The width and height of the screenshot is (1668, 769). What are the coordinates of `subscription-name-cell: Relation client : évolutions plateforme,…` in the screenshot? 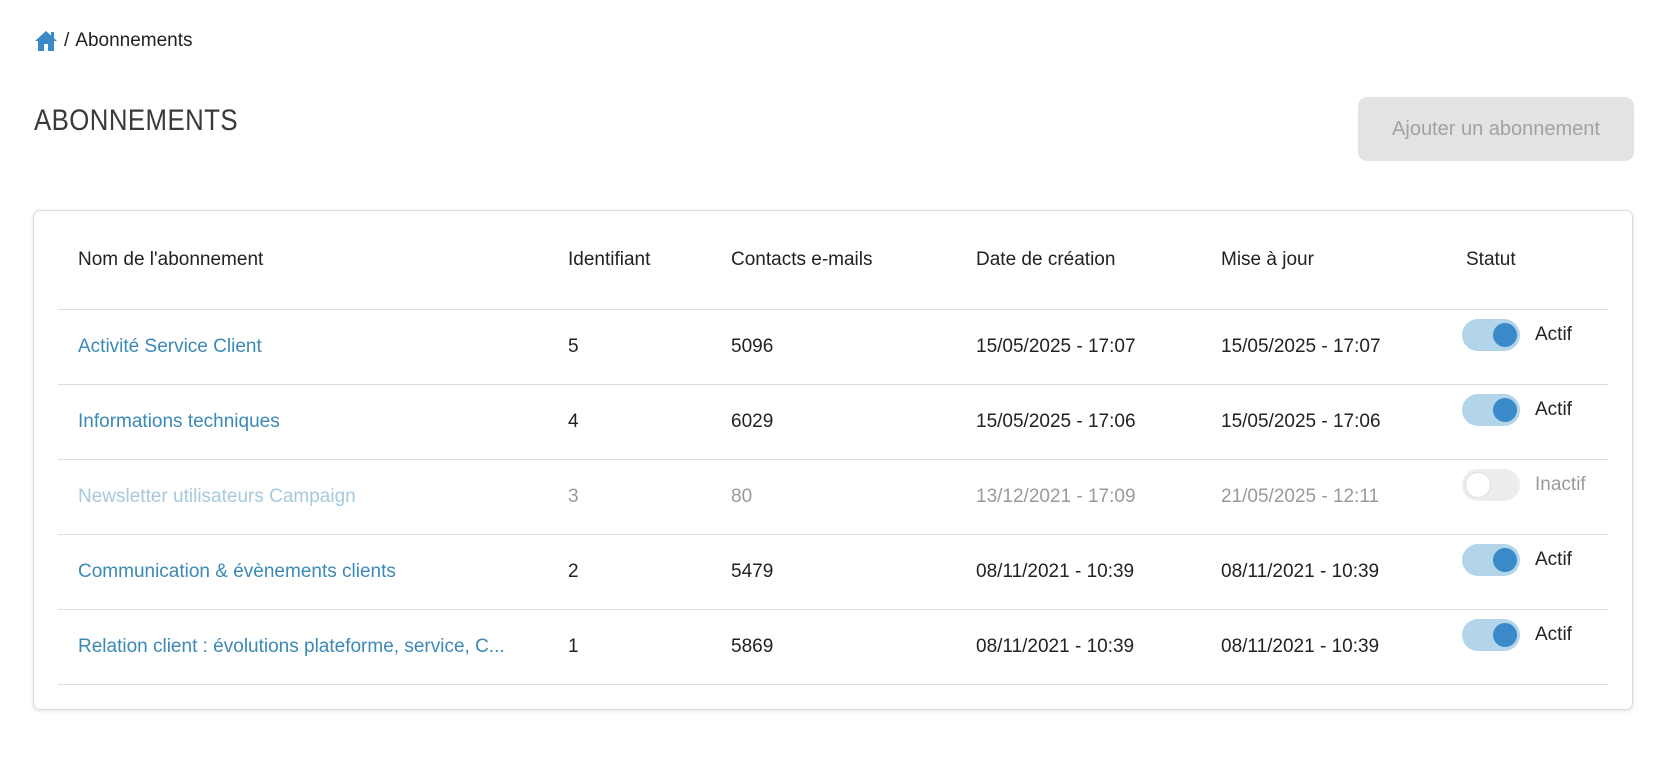 It's located at (303, 647).